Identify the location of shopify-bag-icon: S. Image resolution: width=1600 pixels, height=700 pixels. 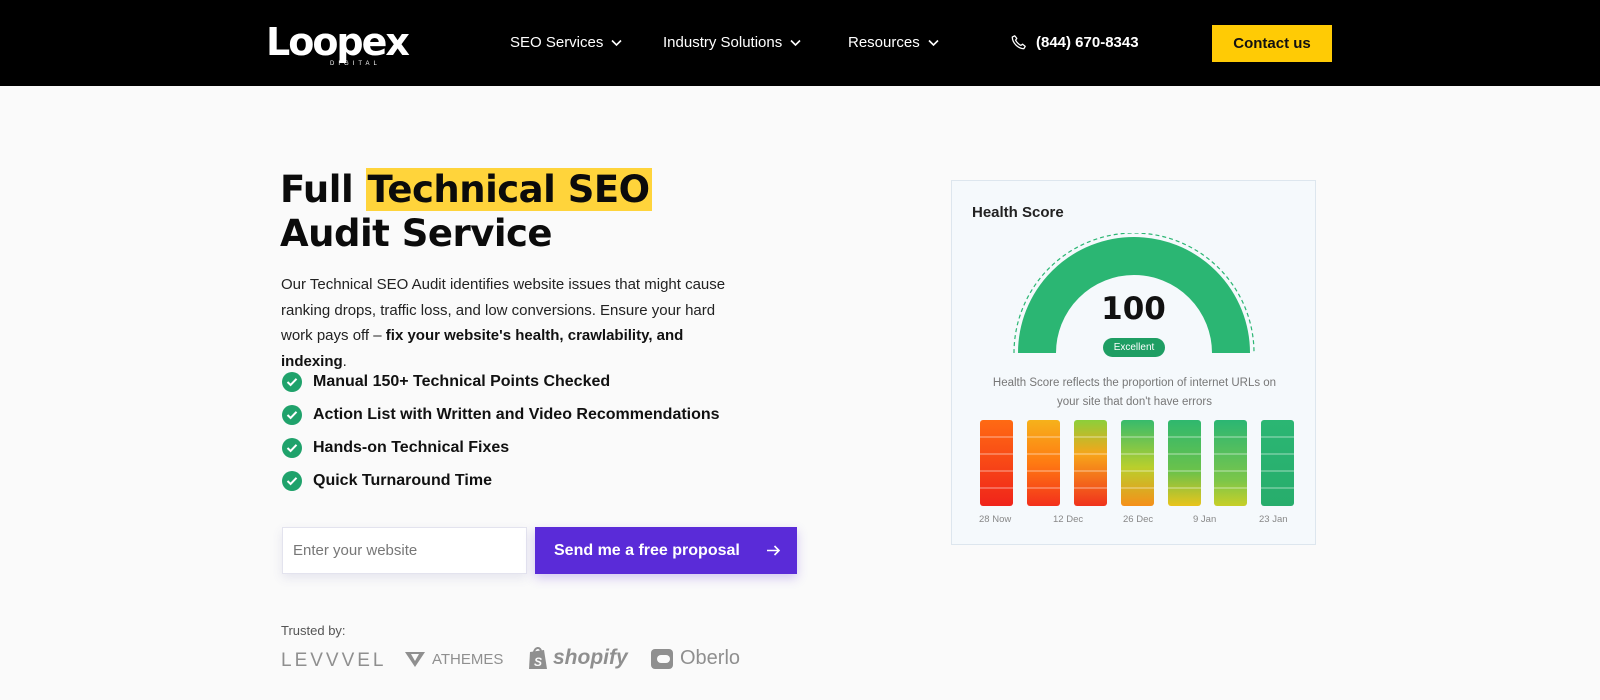
(538, 658).